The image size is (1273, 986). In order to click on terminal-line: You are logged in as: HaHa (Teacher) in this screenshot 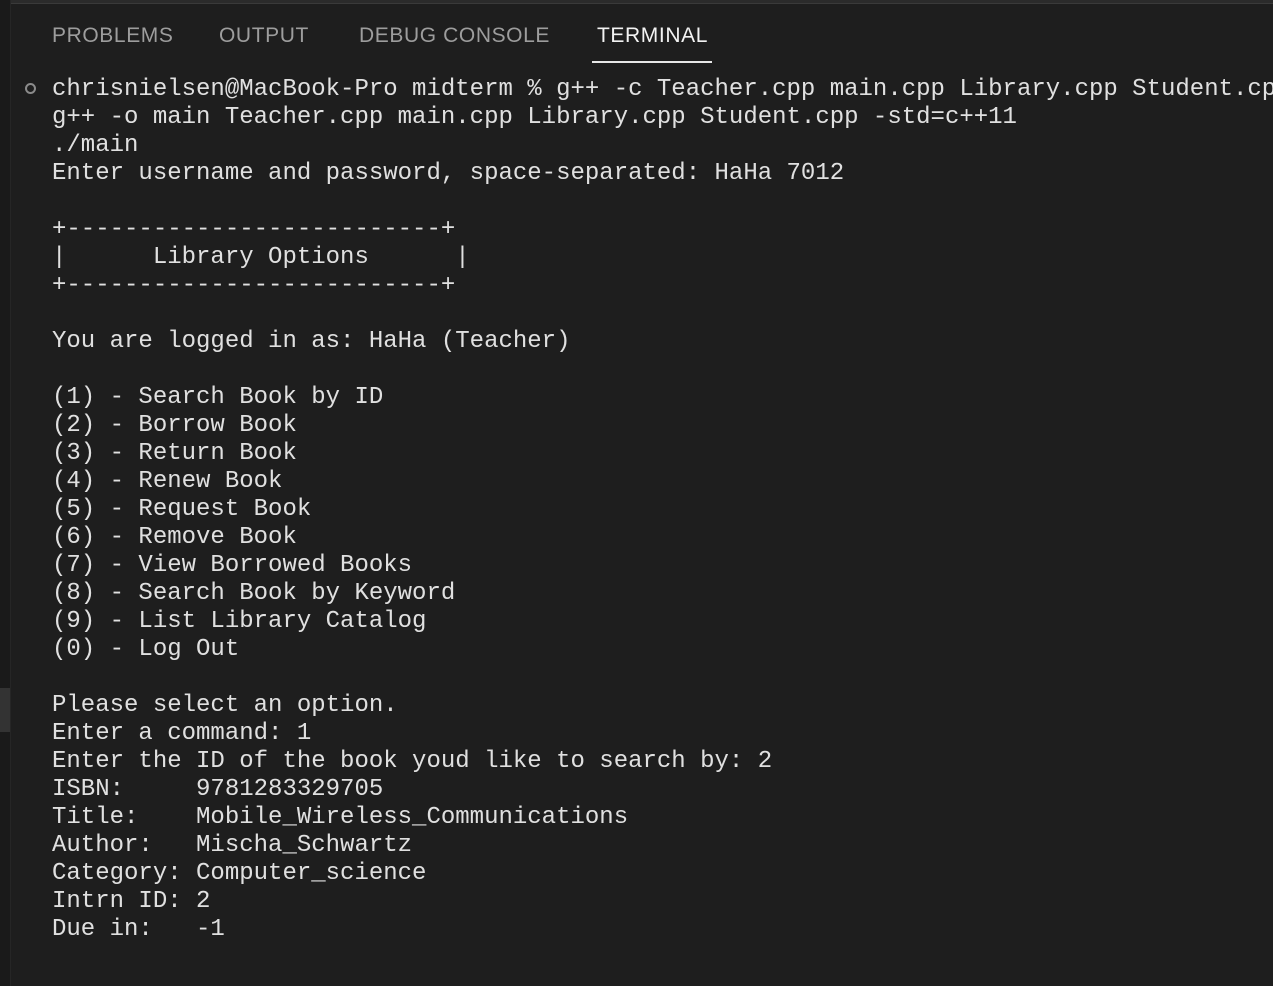, I will do `click(311, 341)`.